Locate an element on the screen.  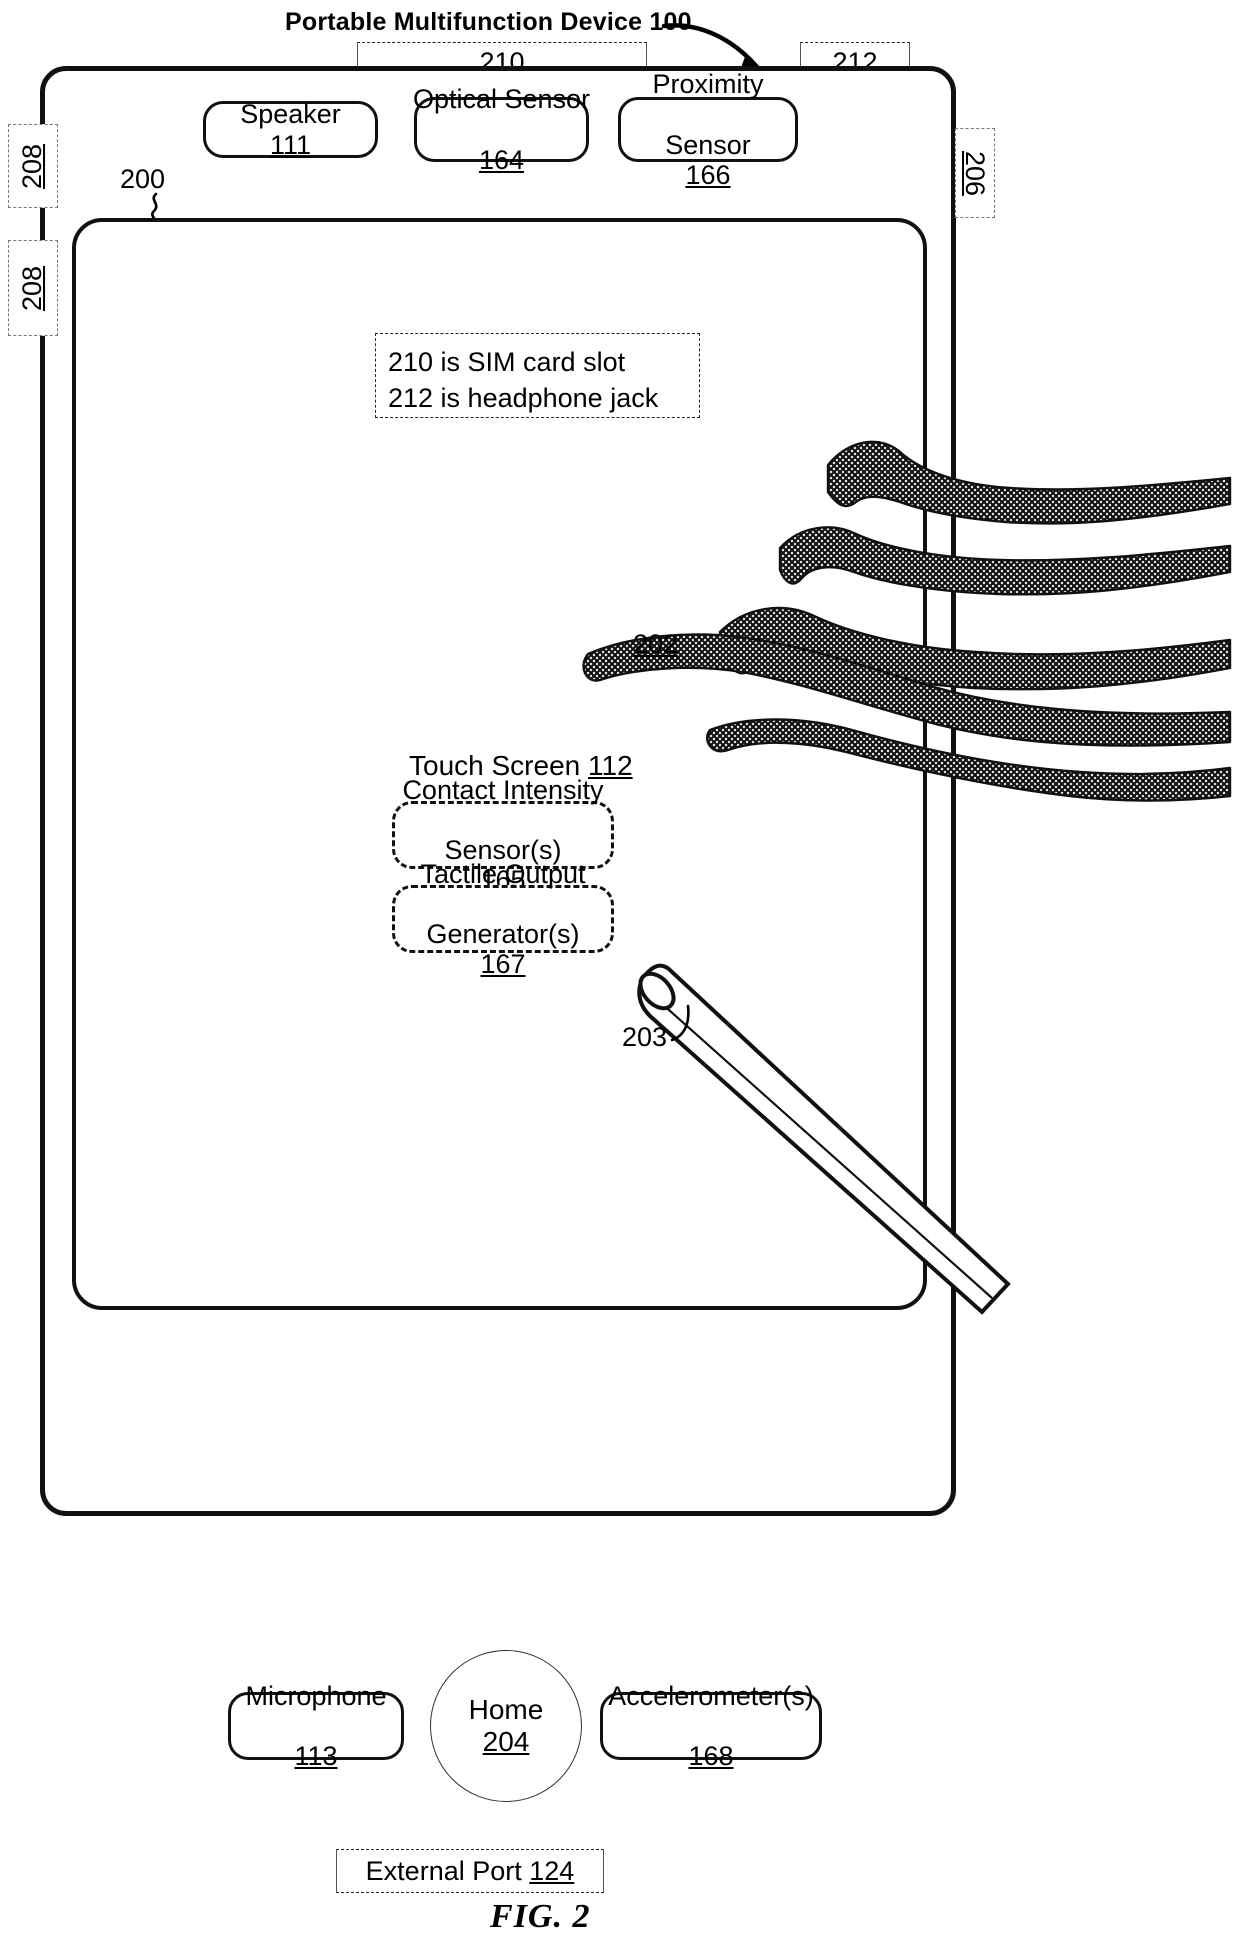
ref-label-202: 202 is located at coordinates (656, 644).